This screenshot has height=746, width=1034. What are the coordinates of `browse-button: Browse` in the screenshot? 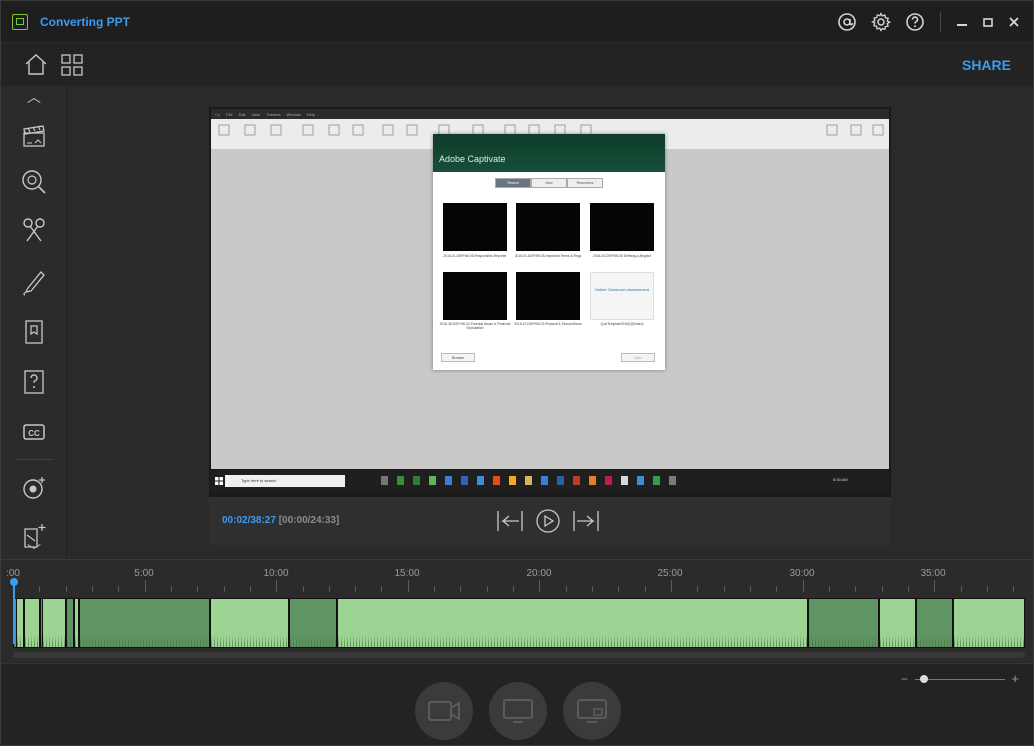 It's located at (458, 357).